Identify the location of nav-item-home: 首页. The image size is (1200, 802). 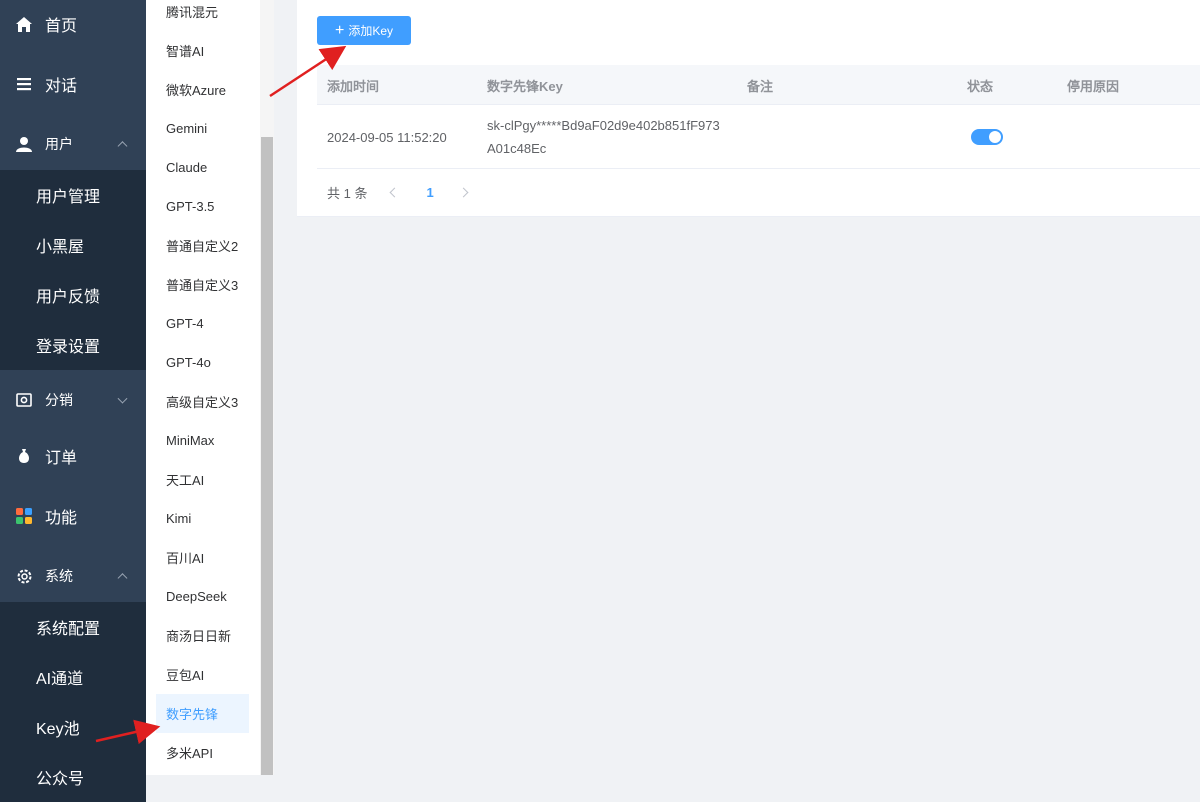
(73, 27).